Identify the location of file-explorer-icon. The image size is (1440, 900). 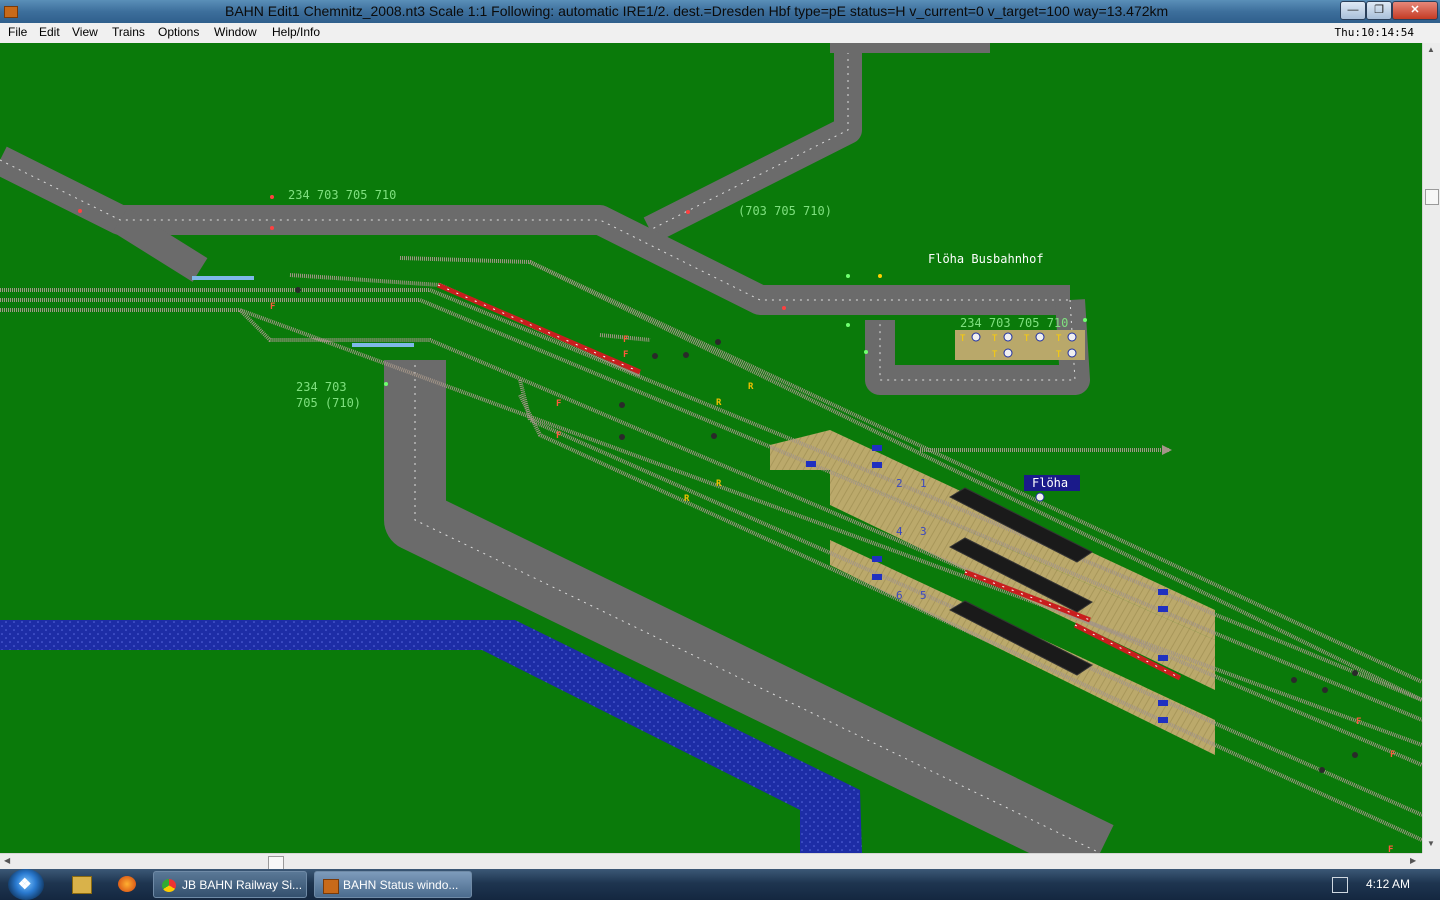
(82, 885).